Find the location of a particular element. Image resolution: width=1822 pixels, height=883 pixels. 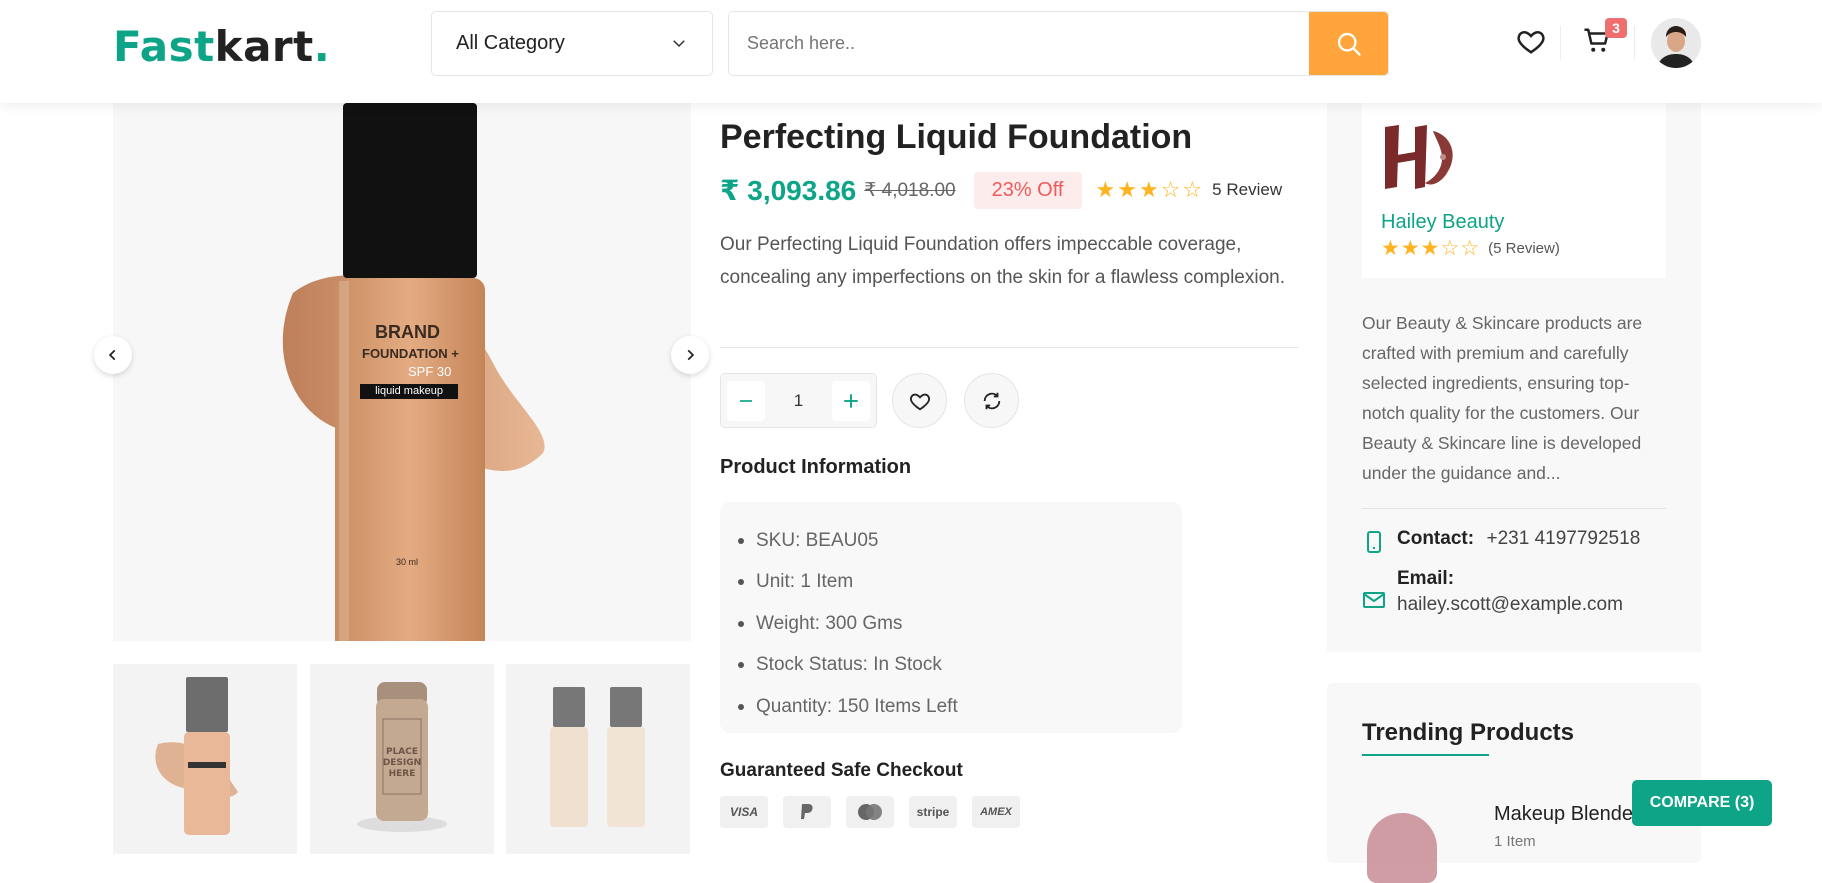

vendor-rating: ★ ★ ★ ☆ ☆ (5 Review) is located at coordinates (1471, 248).